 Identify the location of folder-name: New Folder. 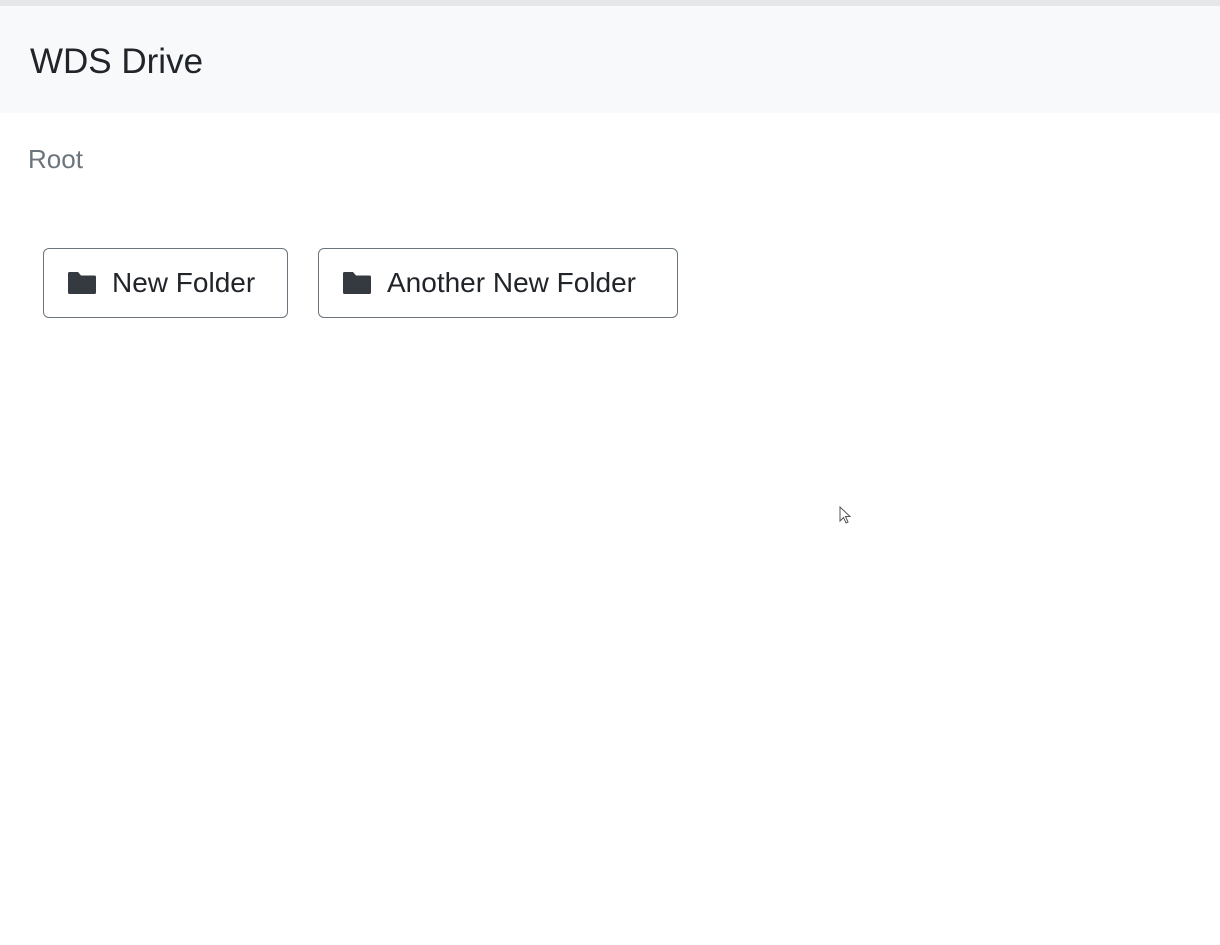
(184, 282).